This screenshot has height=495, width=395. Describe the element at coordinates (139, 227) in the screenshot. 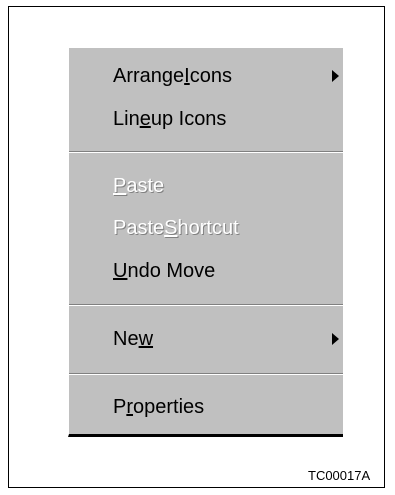

I see `menu-item-label: Paste` at that location.